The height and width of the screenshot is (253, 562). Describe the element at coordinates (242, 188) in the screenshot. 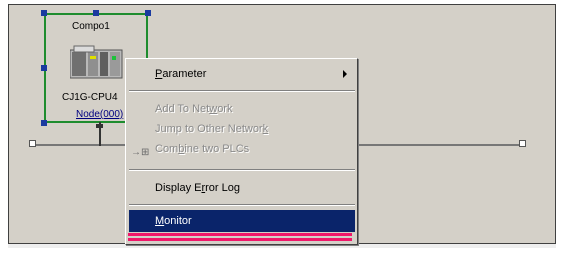

I see `menu-item-display-error-log: Display Error Log` at that location.